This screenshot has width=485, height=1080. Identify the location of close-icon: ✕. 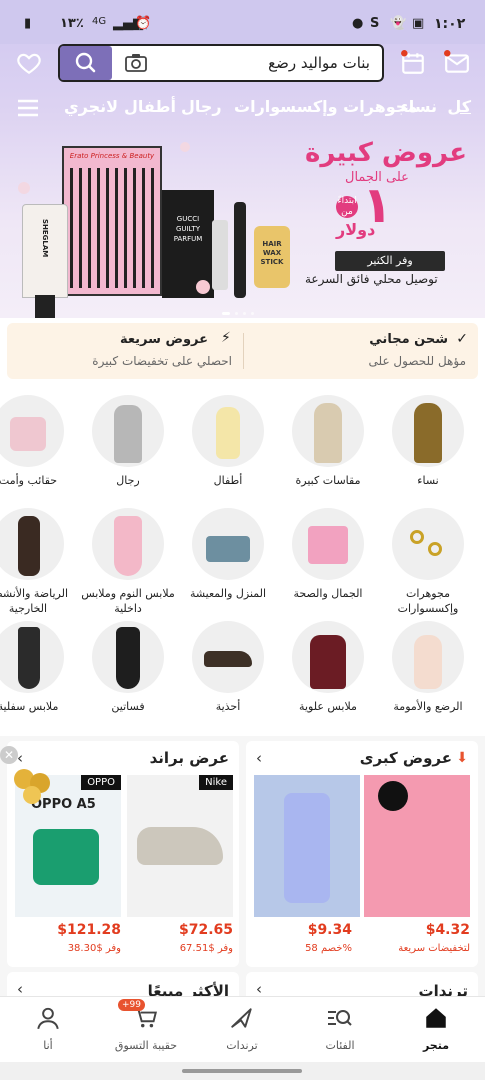
(9, 755).